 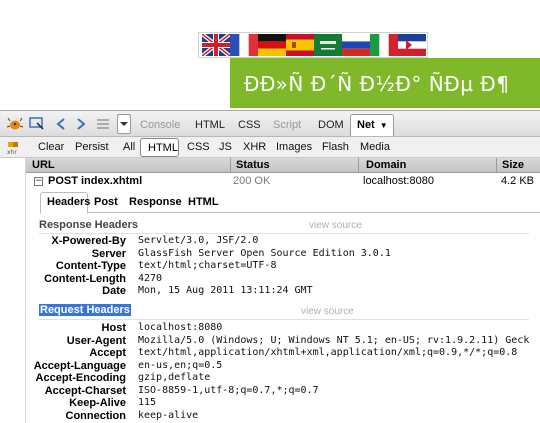 What do you see at coordinates (43, 165) in the screenshot?
I see `column-url: URL` at bounding box center [43, 165].